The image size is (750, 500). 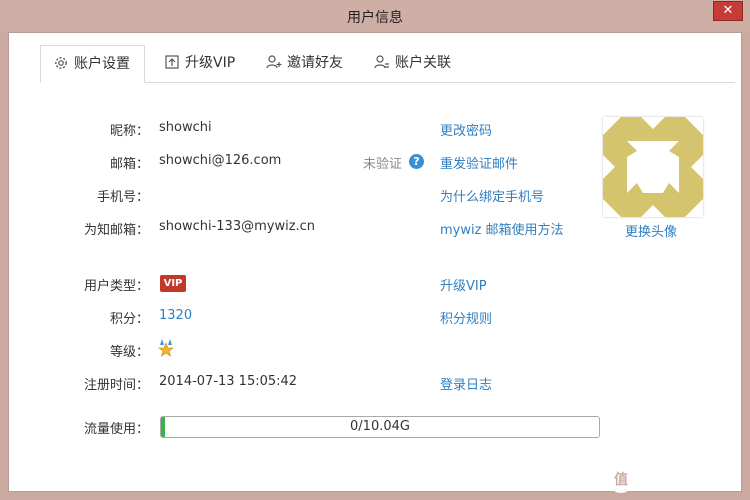 What do you see at coordinates (492, 195) in the screenshot?
I see `why-bind-phone-link: 为什么绑定手机号` at bounding box center [492, 195].